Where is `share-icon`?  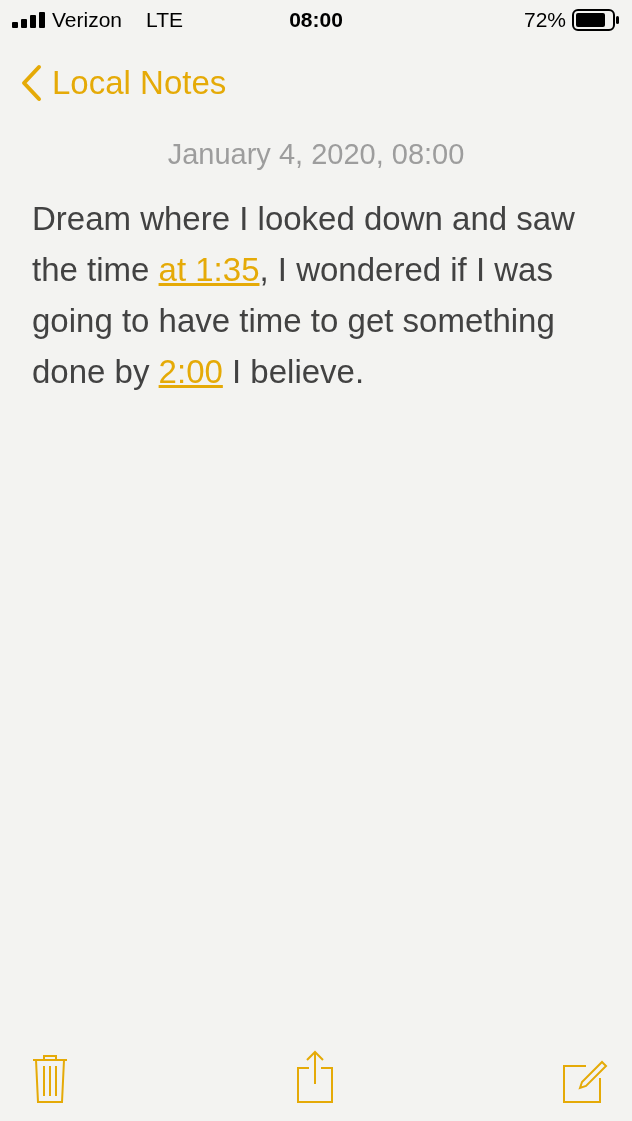
share-icon is located at coordinates (315, 1077).